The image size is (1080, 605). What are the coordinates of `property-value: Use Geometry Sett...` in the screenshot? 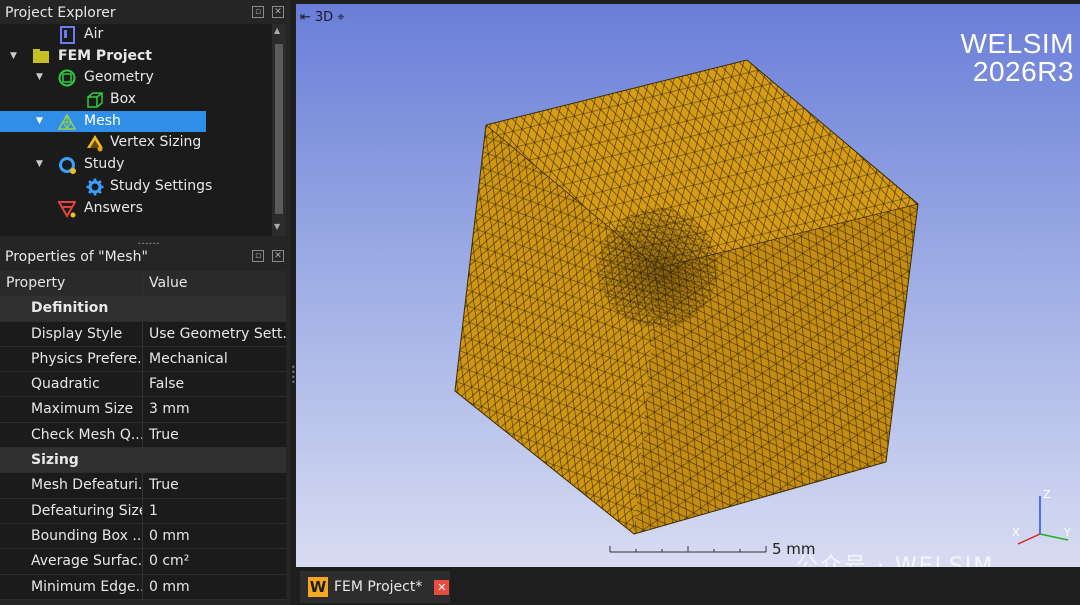 It's located at (214, 333).